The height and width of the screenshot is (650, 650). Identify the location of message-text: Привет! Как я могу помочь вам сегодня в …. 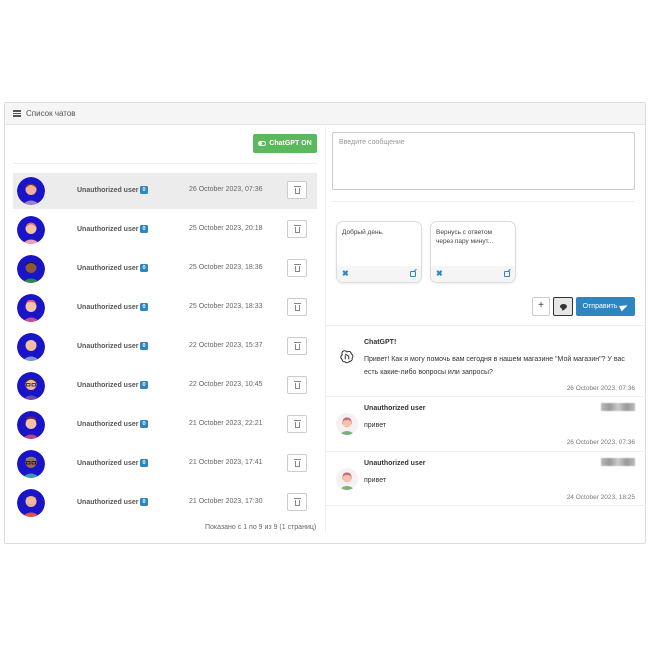
(494, 366).